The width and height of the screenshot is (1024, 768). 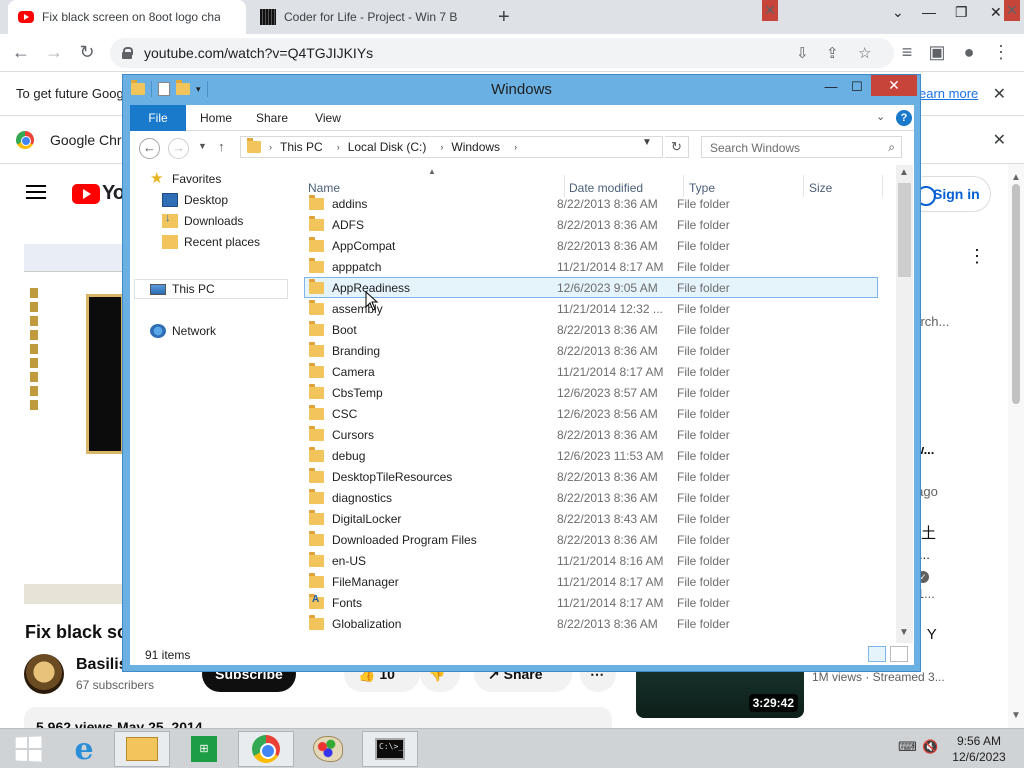 I want to click on file-row: AppCompat 8/22/2013 8:36 AM File folder, so click(x=591, y=245).